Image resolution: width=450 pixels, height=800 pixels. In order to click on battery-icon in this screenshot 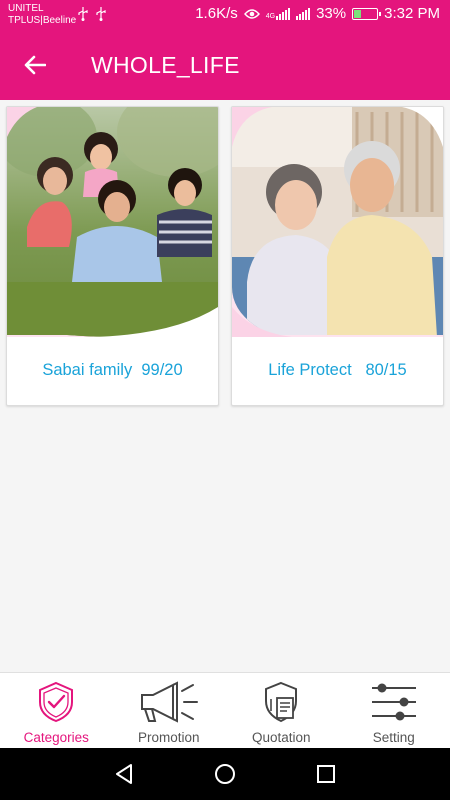, I will do `click(367, 13)`.